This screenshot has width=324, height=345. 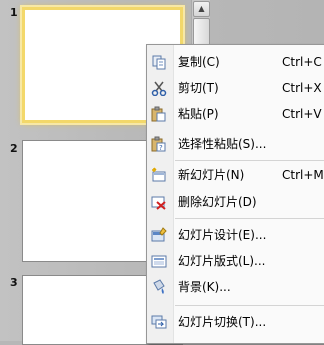 What do you see at coordinates (159, 287) in the screenshot?
I see `background-icon` at bounding box center [159, 287].